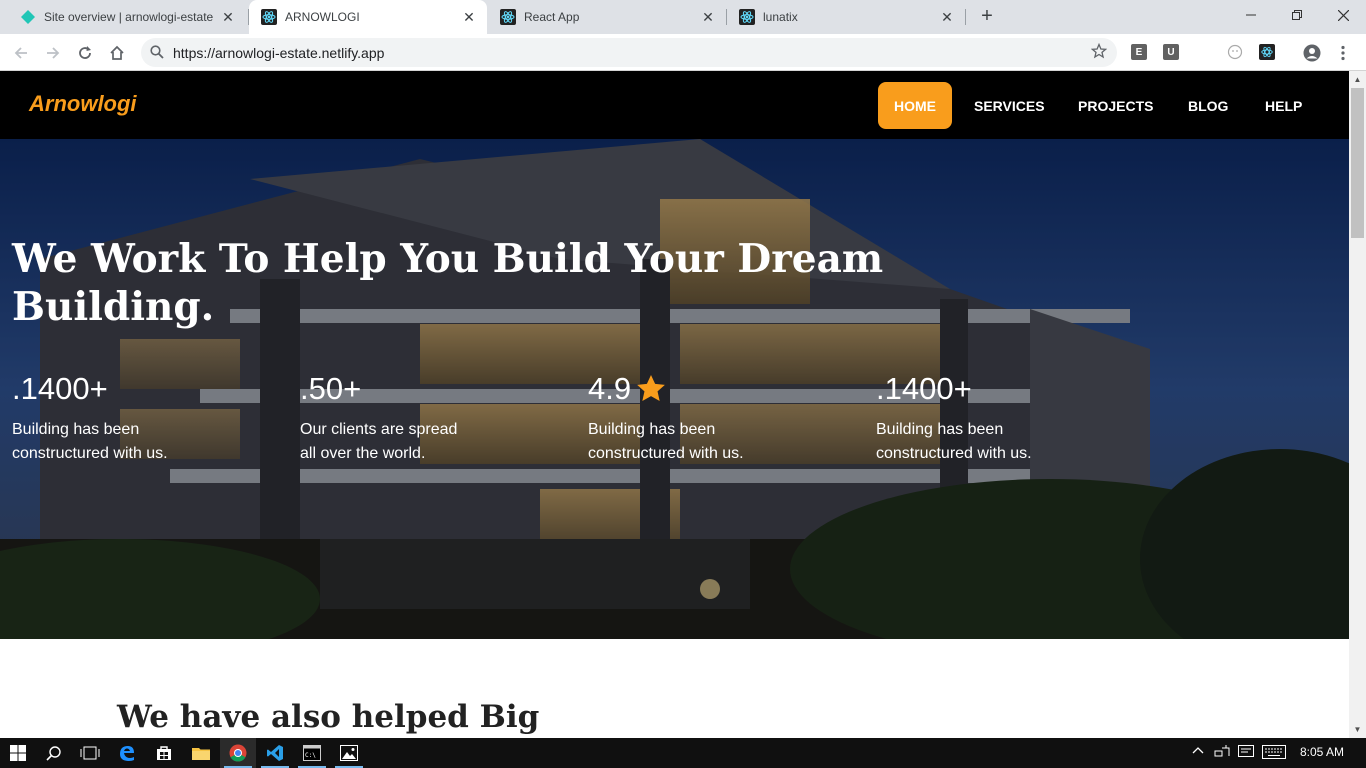  Describe the element at coordinates (1274, 753) in the screenshot. I see `keyboard-icon` at that location.